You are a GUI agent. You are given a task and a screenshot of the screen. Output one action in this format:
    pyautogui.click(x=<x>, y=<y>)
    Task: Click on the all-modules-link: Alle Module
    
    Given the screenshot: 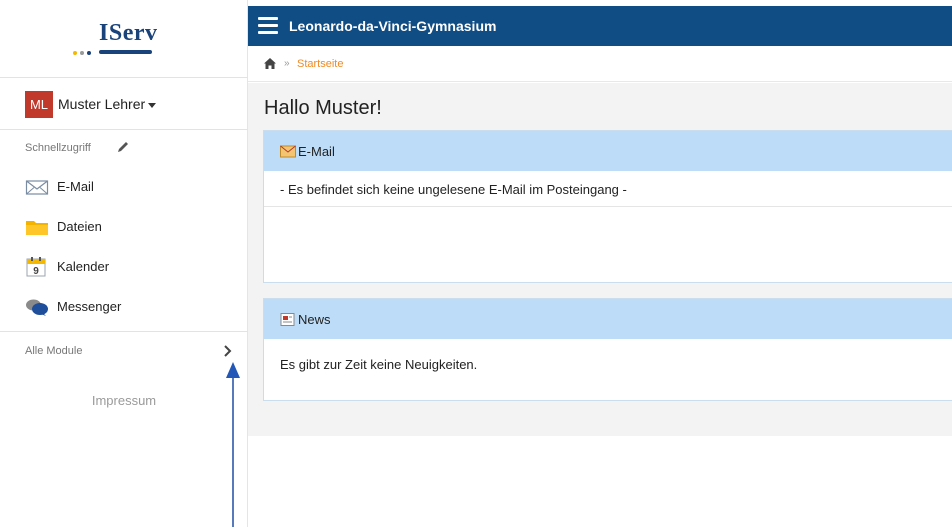 What is the action you would take?
    pyautogui.click(x=124, y=350)
    